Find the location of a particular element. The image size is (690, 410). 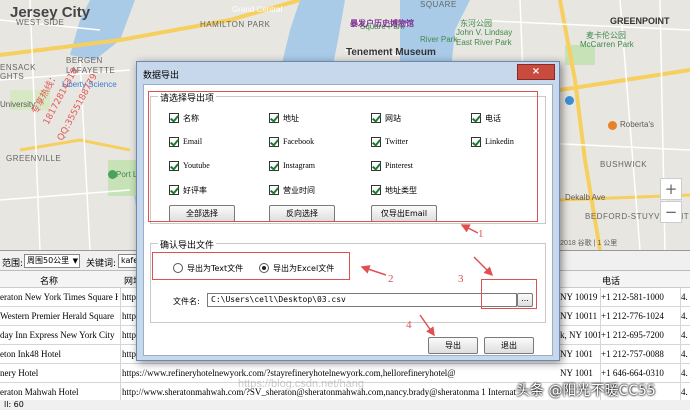

cell-phone: +1 212-581-1000 is located at coordinates (632, 297).